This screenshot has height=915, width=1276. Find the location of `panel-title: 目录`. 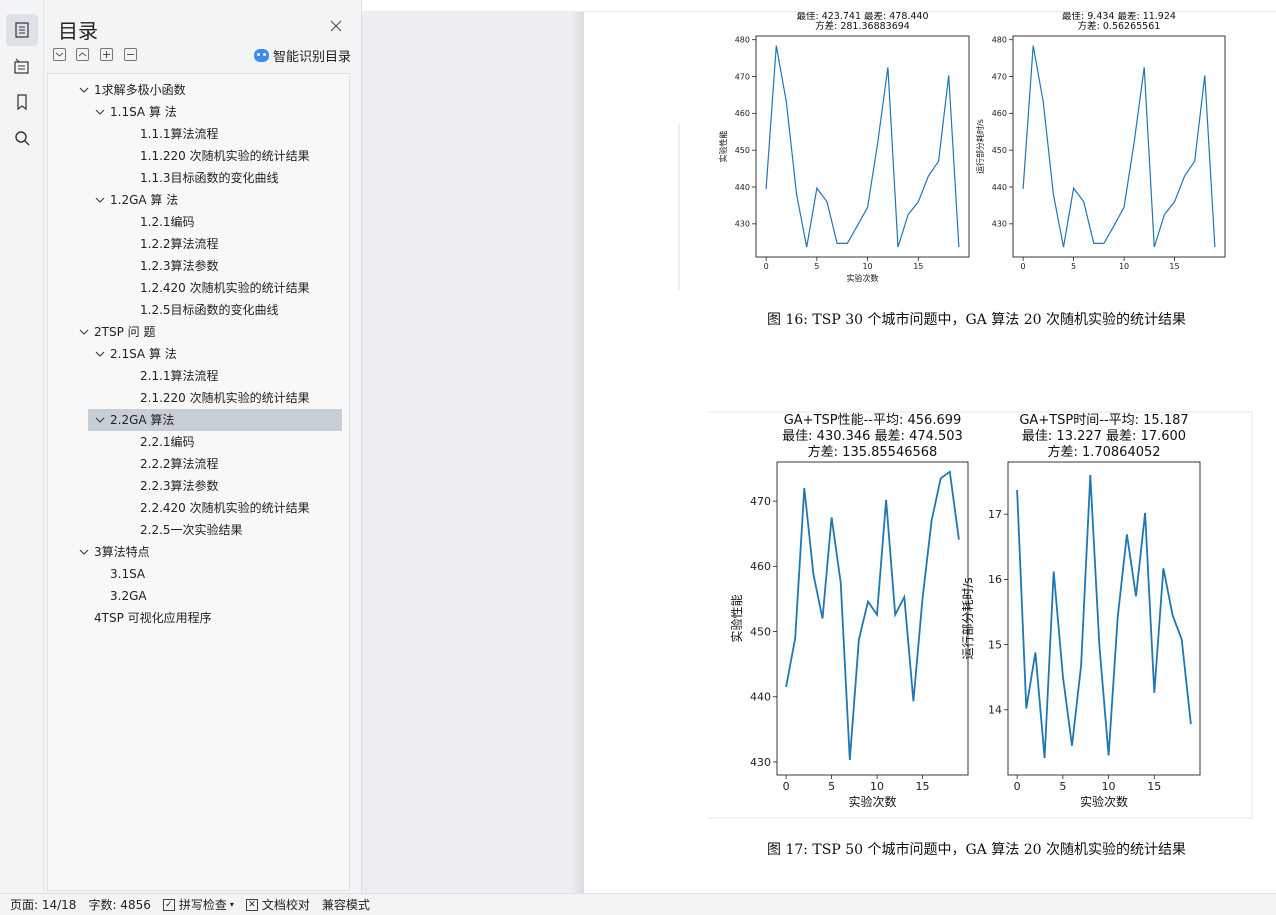

panel-title: 目录 is located at coordinates (78, 31).